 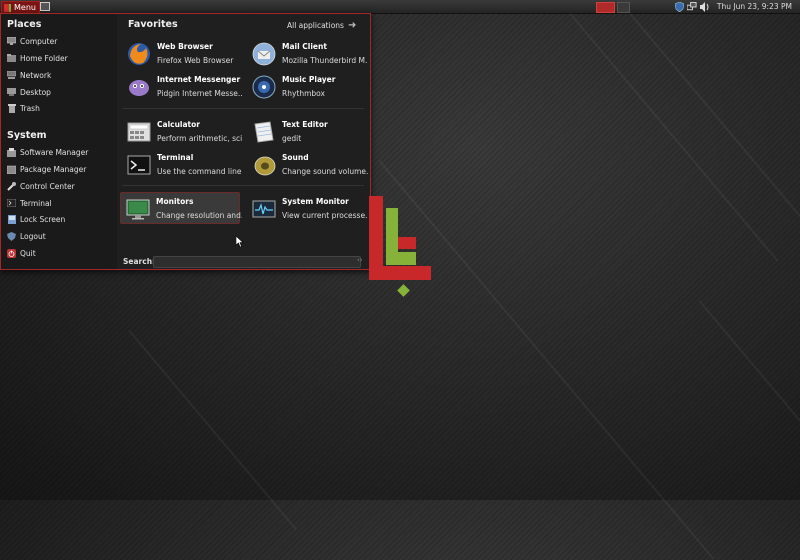 I want to click on trash-icon, so click(x=11, y=108).